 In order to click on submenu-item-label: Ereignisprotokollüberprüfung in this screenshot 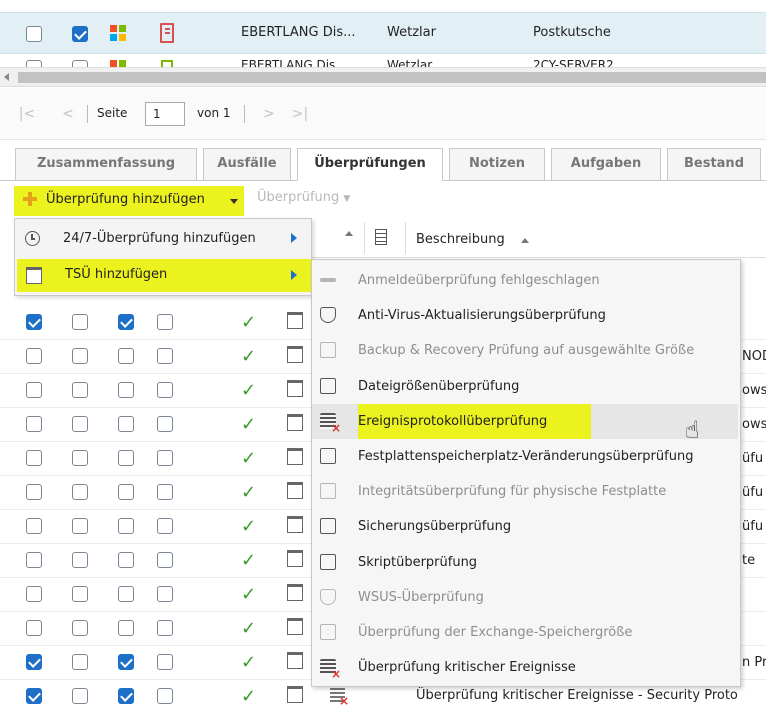, I will do `click(475, 421)`.